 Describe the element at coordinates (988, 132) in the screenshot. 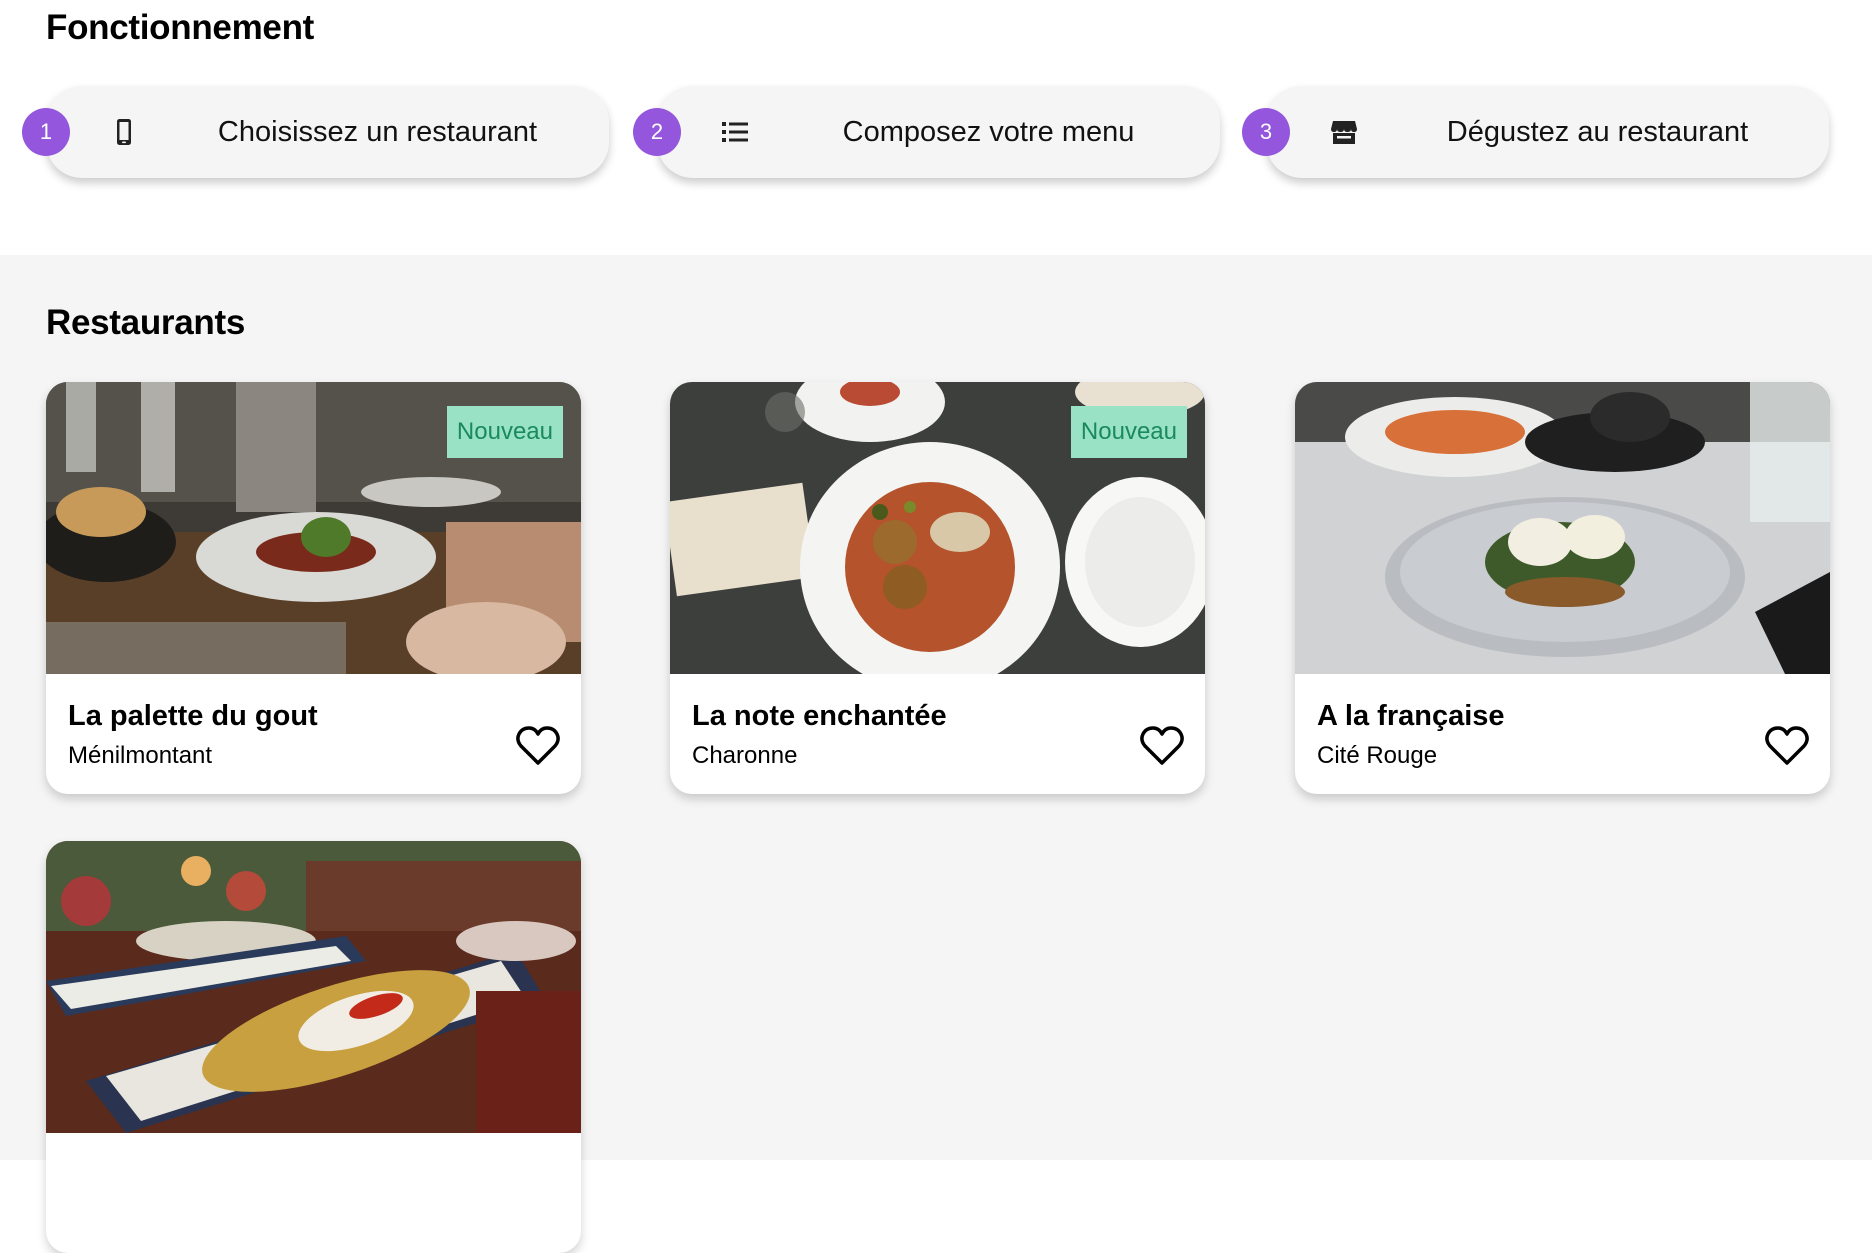

I see `step-label: Composez votre menu` at that location.